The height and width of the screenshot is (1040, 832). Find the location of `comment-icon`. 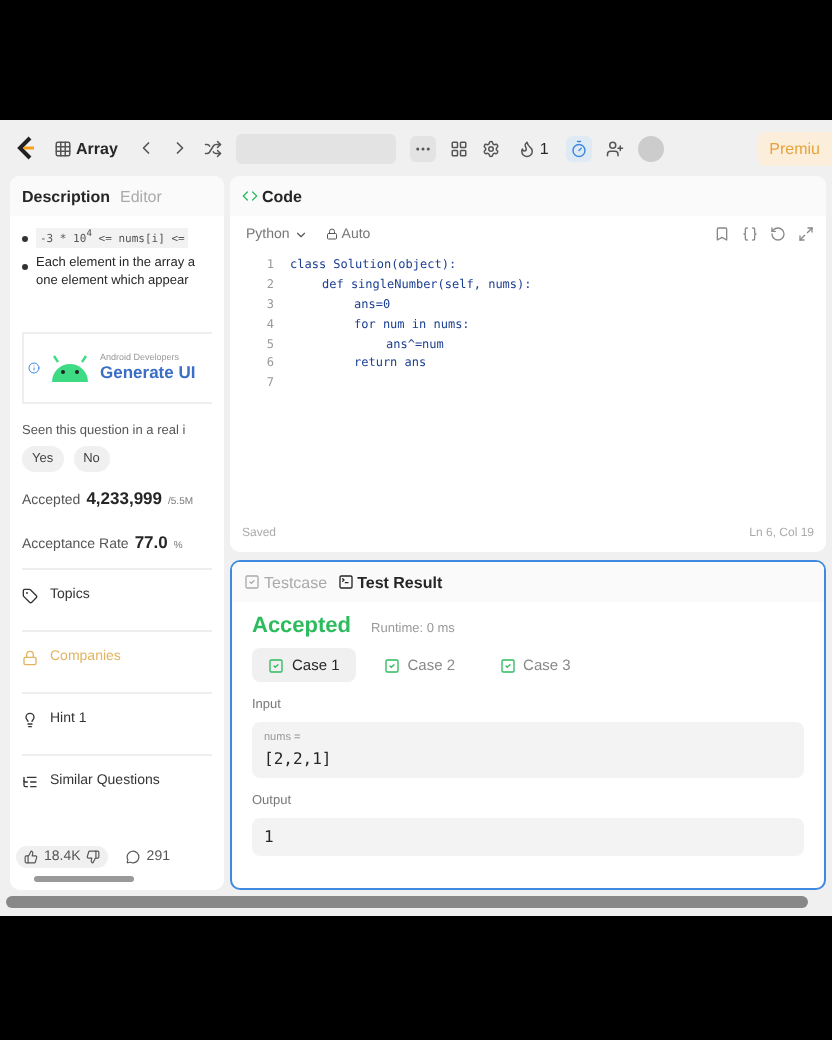

comment-icon is located at coordinates (133, 857).